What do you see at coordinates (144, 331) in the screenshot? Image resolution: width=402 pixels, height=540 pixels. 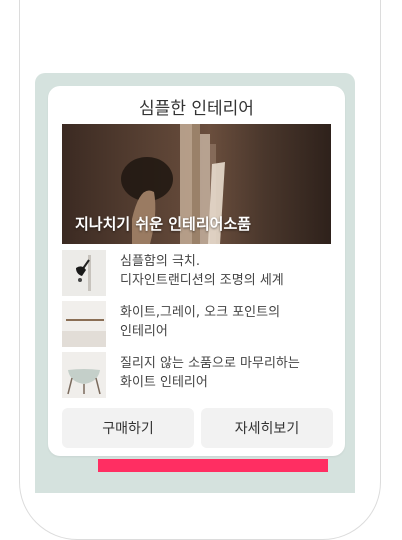 I see `list-item-line: 인테리어` at bounding box center [144, 331].